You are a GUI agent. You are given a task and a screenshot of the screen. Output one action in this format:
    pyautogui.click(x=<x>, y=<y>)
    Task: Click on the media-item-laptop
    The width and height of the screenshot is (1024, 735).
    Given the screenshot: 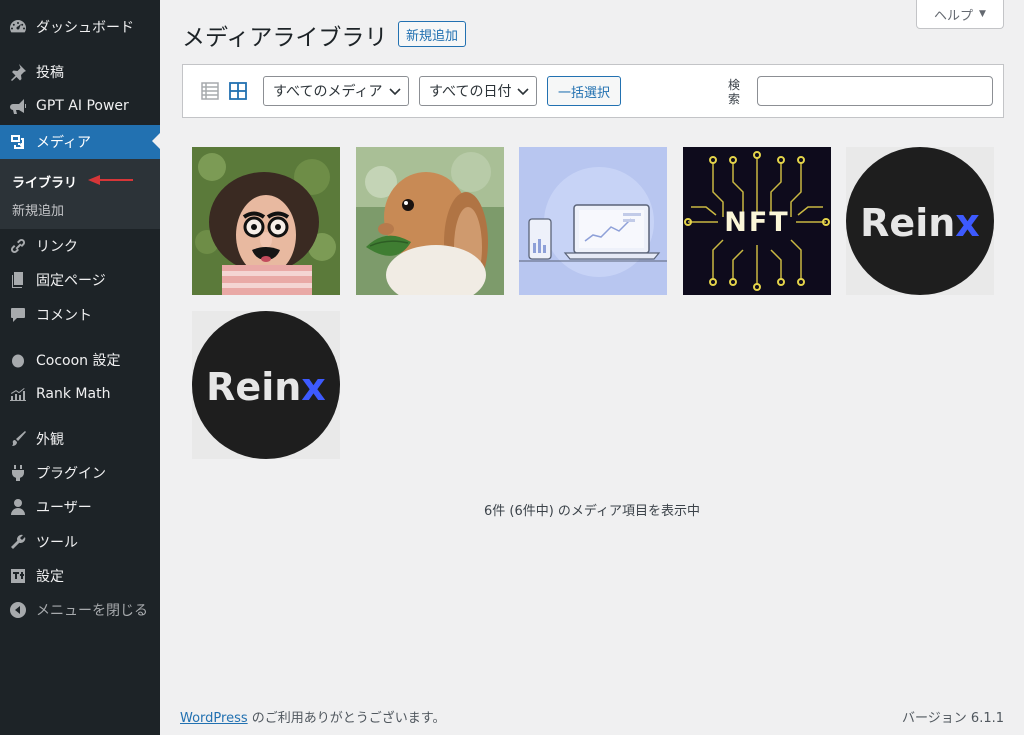 What is the action you would take?
    pyautogui.click(x=593, y=221)
    